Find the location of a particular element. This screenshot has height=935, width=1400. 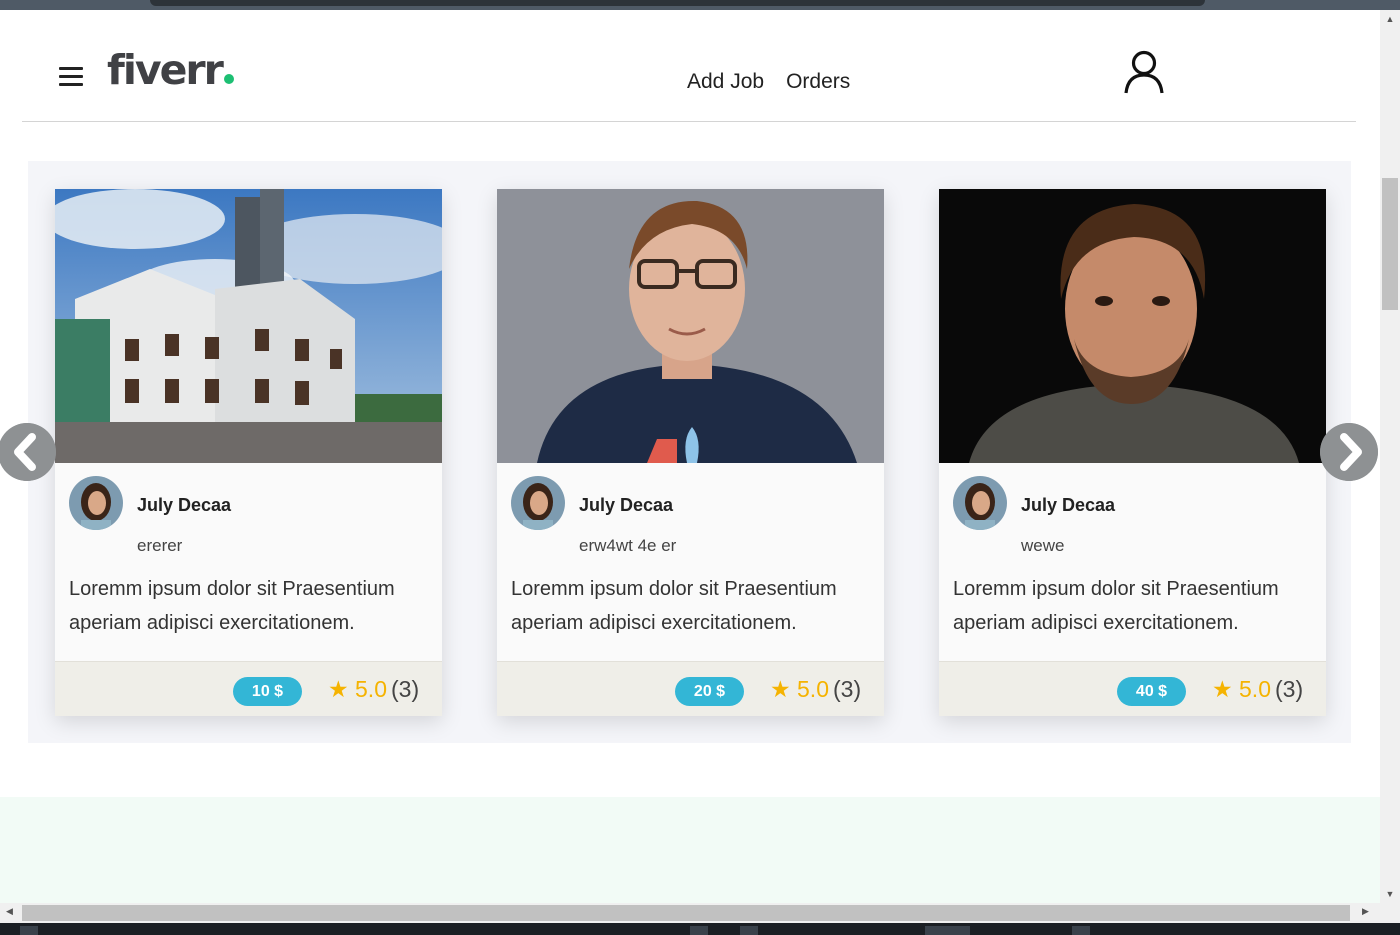

browser-top-strip is located at coordinates (700, 5).